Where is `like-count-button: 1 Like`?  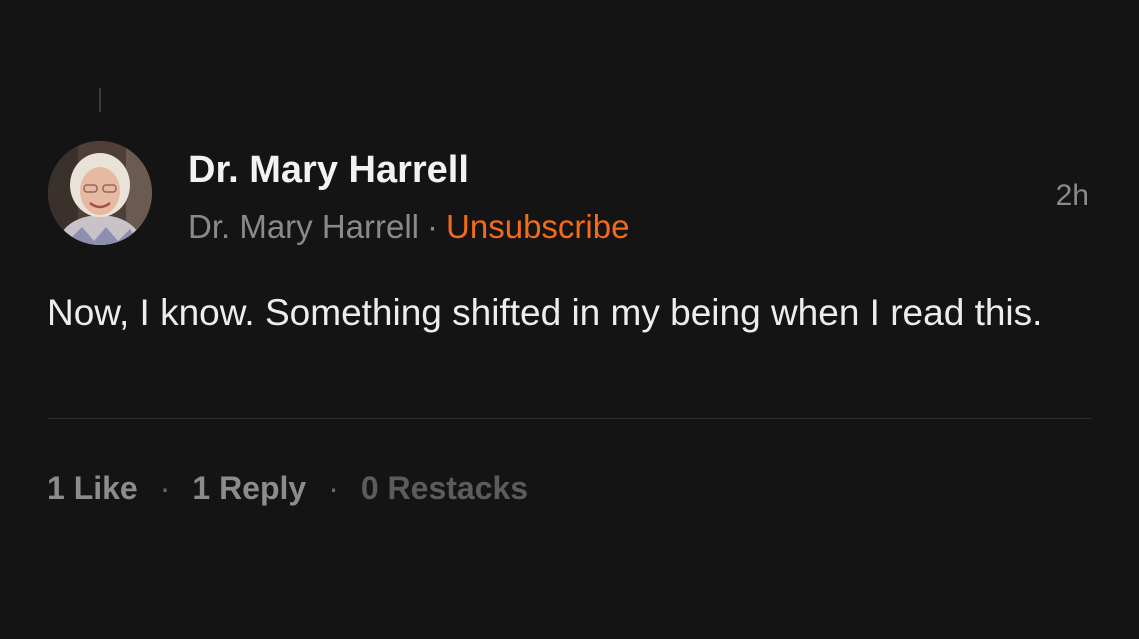 like-count-button: 1 Like is located at coordinates (92, 488).